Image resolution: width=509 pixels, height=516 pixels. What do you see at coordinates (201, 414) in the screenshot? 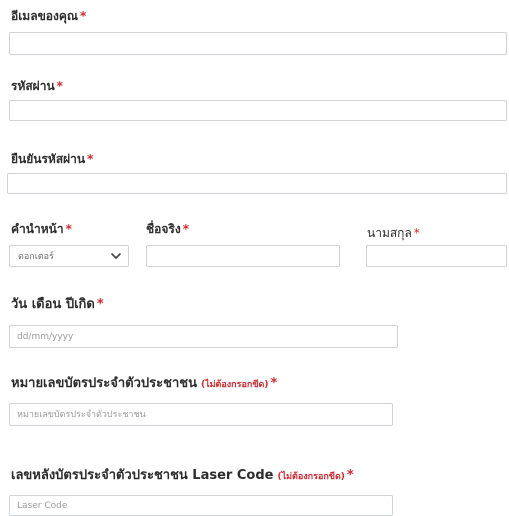
I see `id-card-field` at bounding box center [201, 414].